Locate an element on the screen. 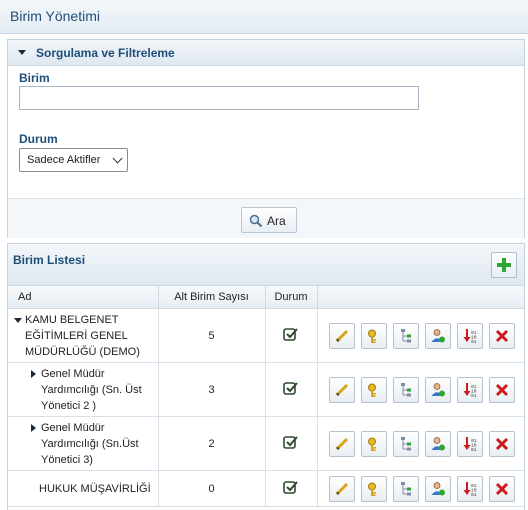 Image resolution: width=528 pixels, height=510 pixels. durum-selected-value: Sadece Aktifler is located at coordinates (64, 160).